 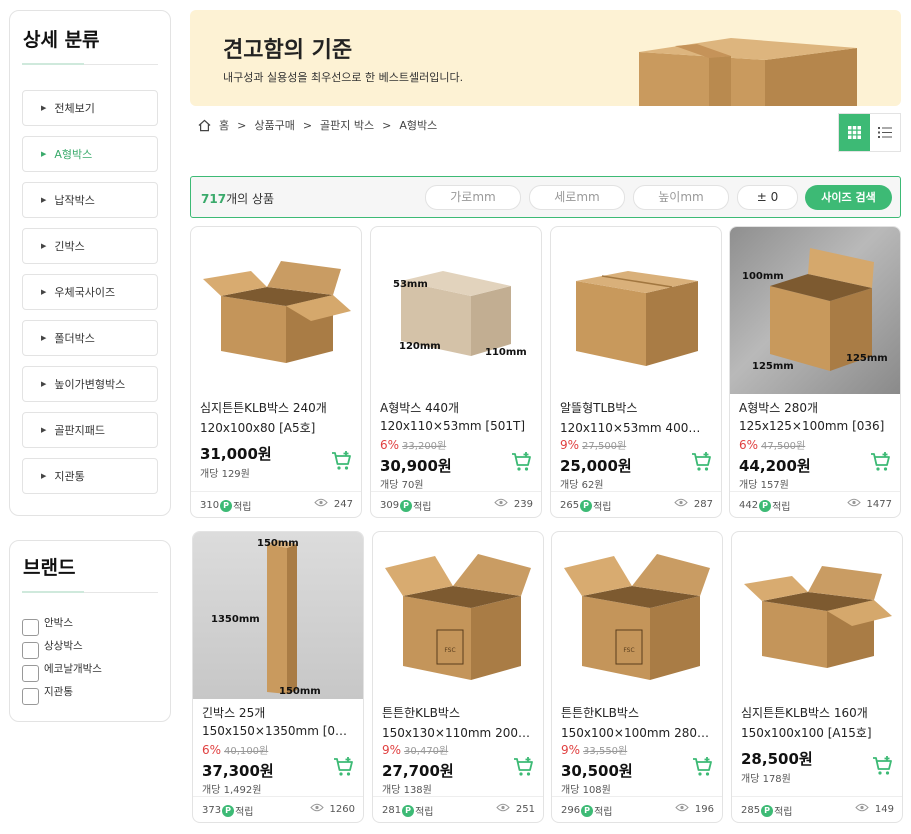 I want to click on discount-rate: 6%, so click(x=212, y=750).